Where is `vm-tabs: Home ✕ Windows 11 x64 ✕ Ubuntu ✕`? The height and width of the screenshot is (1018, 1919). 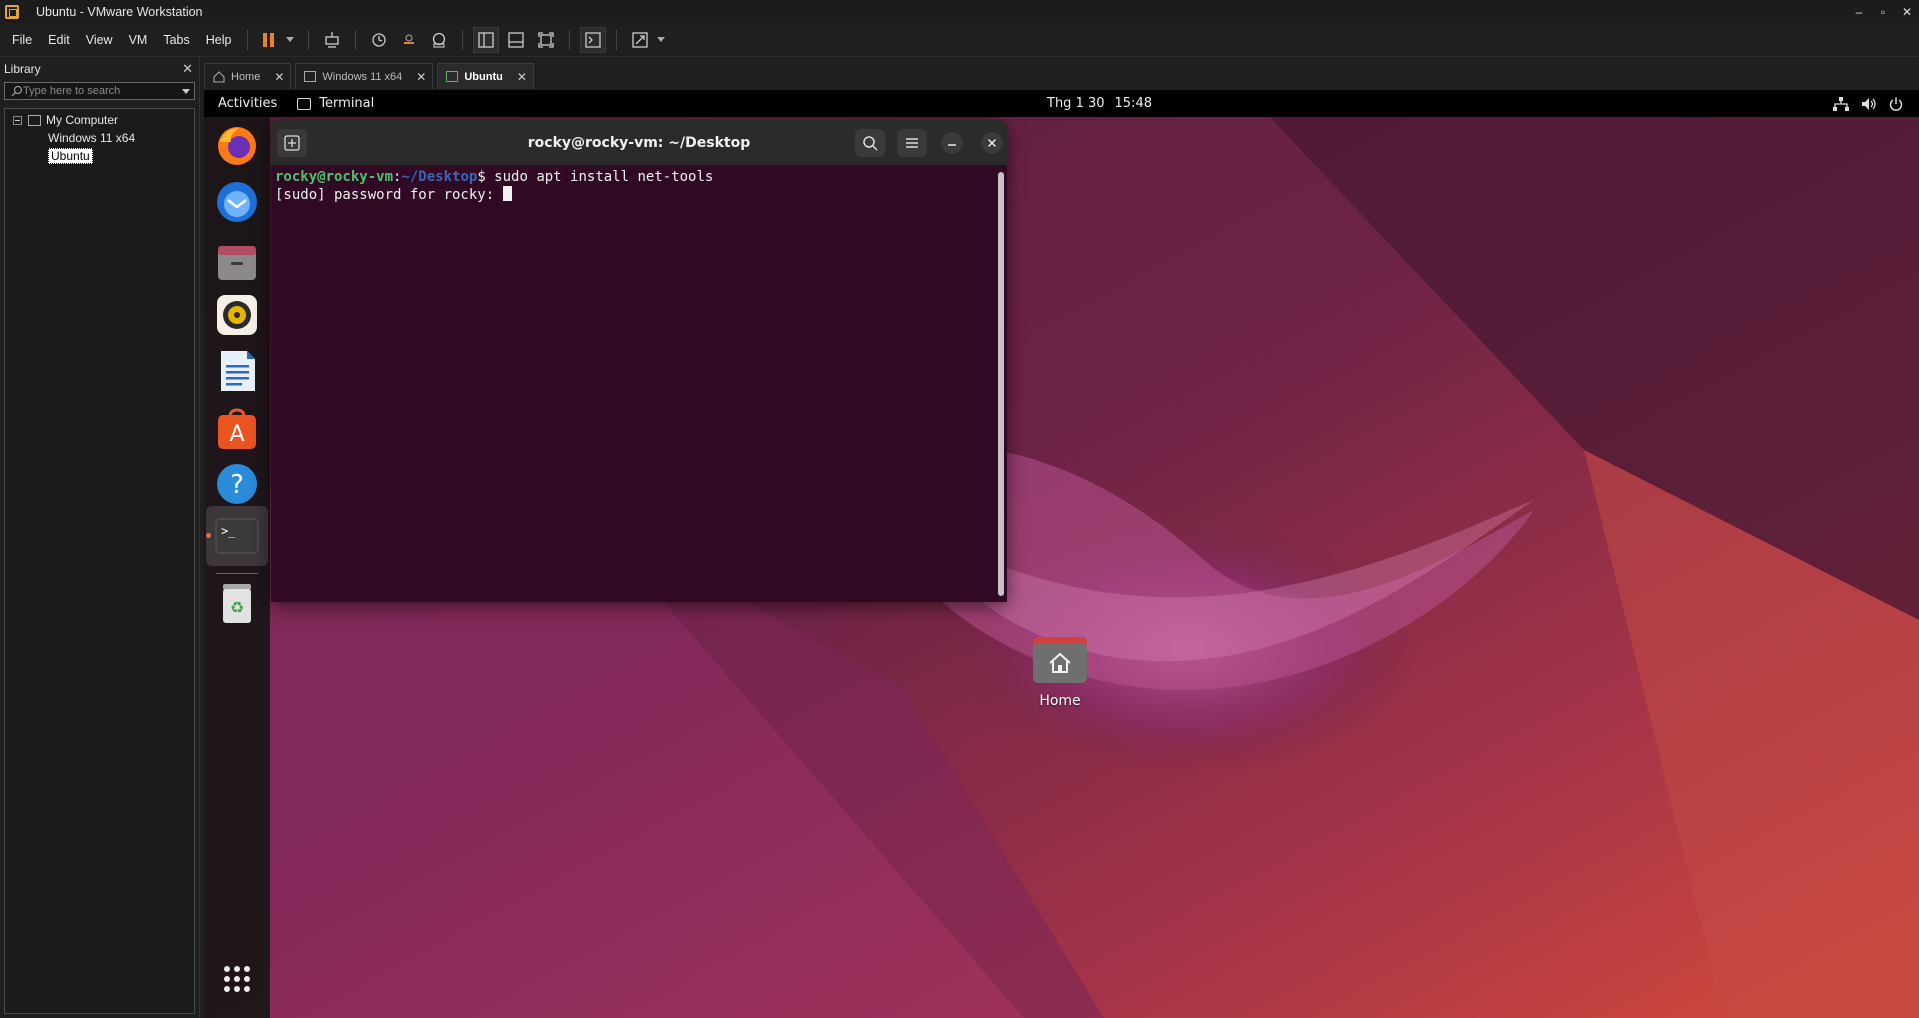 vm-tabs: Home ✕ Windows 11 x64 ✕ Ubuntu ✕ is located at coordinates (371, 76).